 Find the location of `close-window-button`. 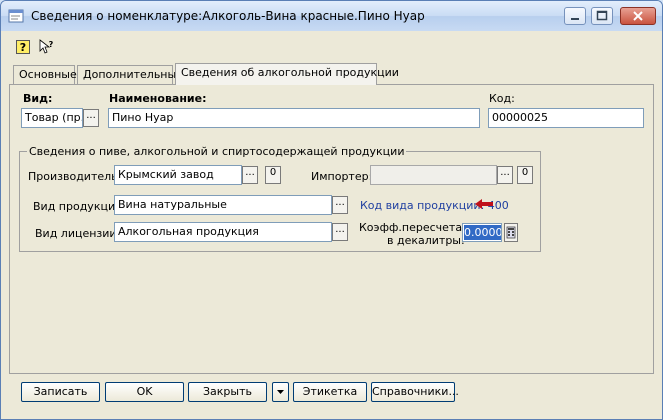

close-window-button is located at coordinates (638, 16).